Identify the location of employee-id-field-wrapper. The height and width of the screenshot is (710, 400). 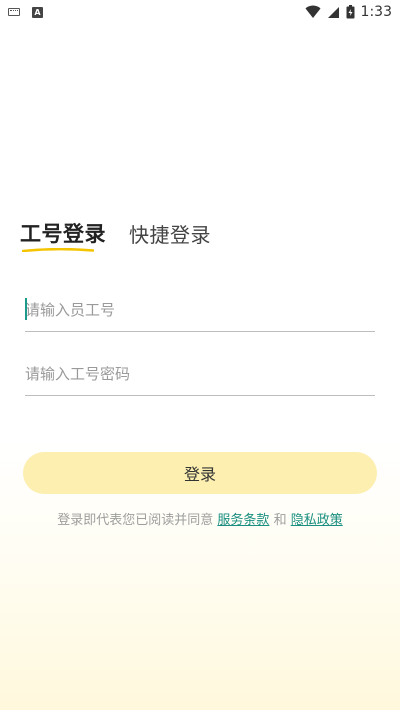
(200, 312).